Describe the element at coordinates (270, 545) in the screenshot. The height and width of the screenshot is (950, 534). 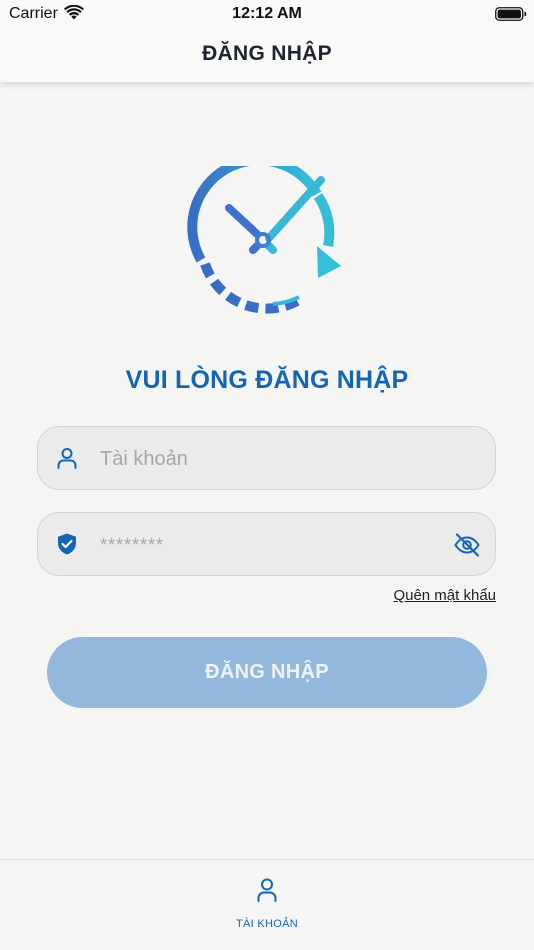
I see `password-input` at that location.